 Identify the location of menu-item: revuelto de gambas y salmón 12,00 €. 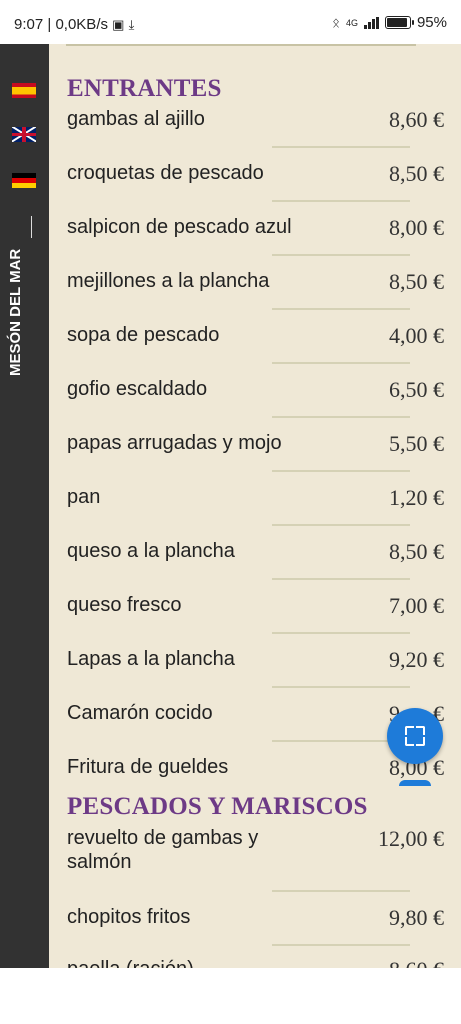
(255, 850).